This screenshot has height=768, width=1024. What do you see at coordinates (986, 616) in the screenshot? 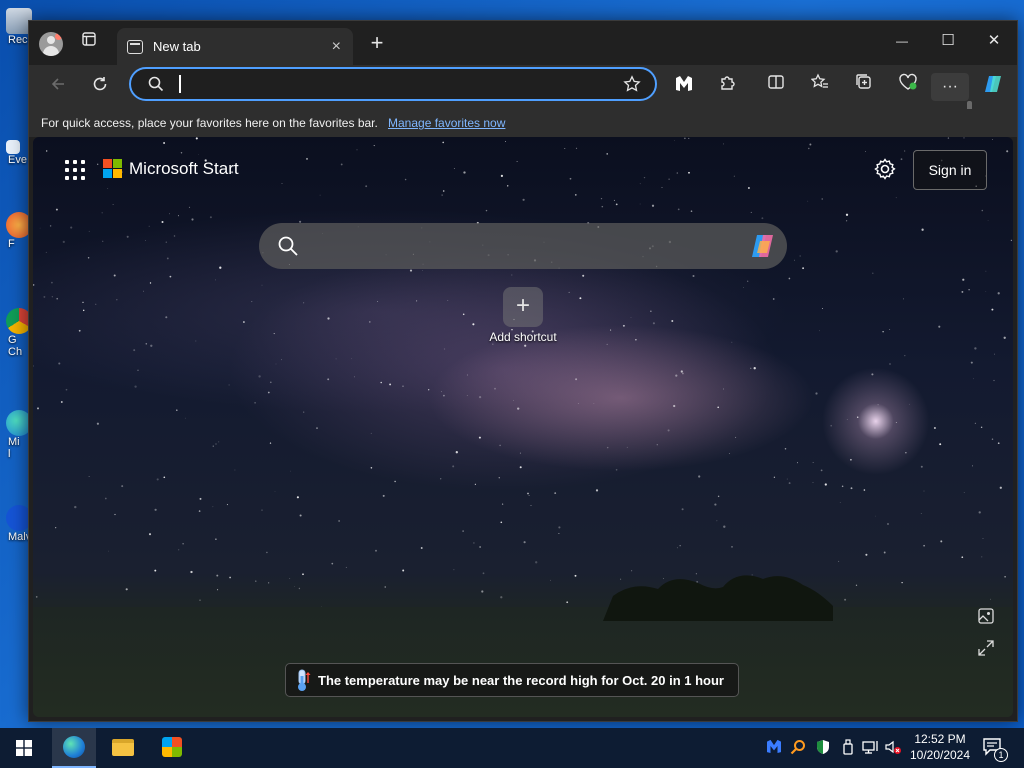
I see `background-image-icon` at bounding box center [986, 616].